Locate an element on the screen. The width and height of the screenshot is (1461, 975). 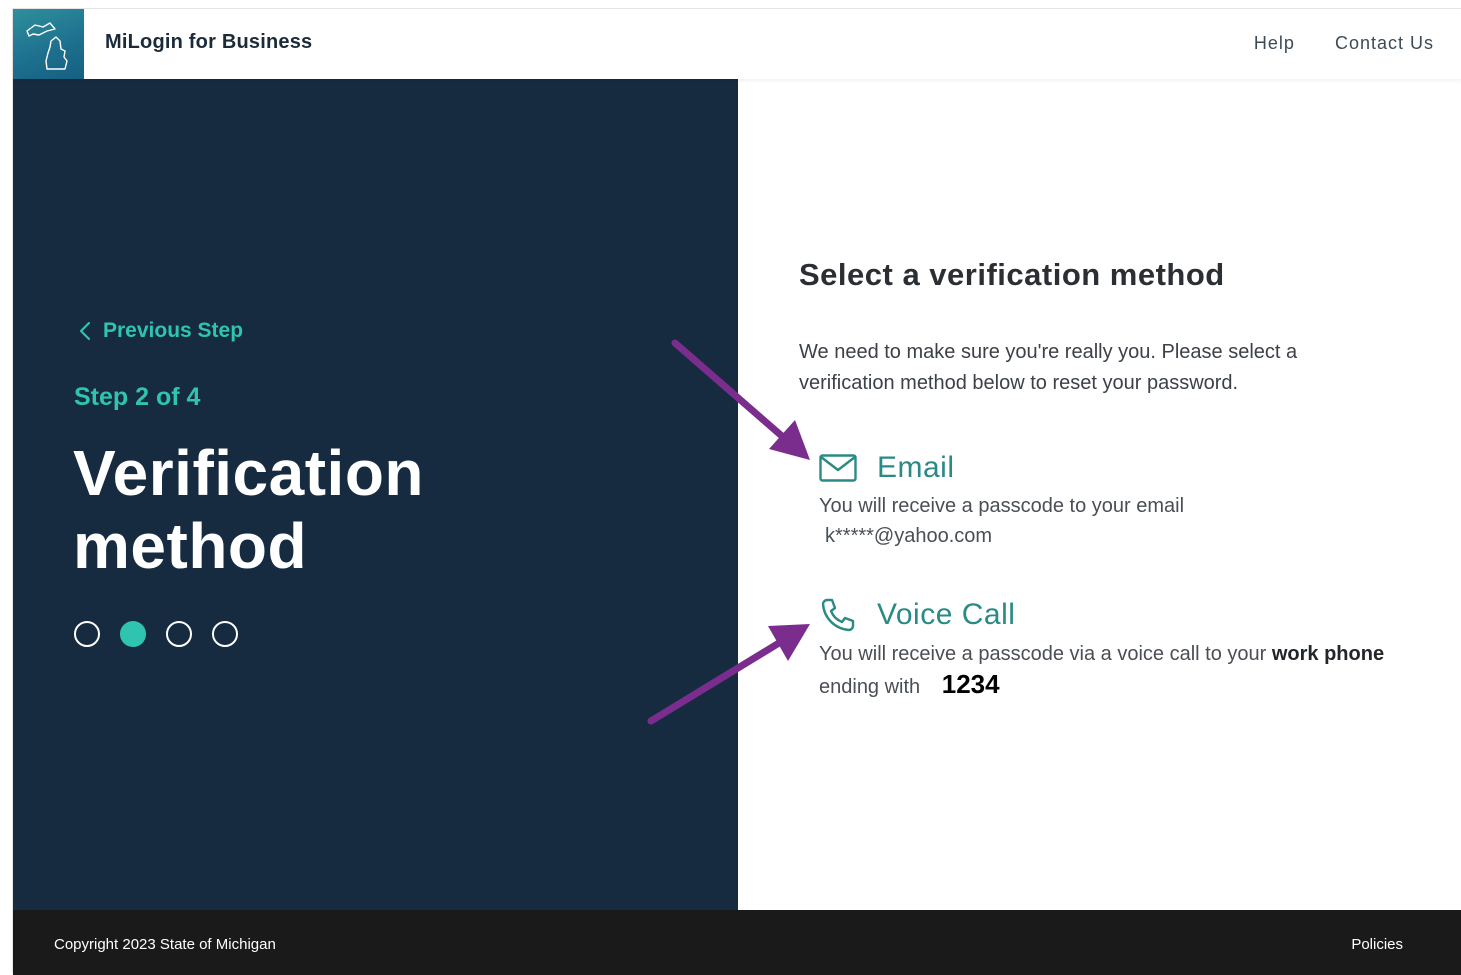
help-link: Help is located at coordinates (1274, 43).